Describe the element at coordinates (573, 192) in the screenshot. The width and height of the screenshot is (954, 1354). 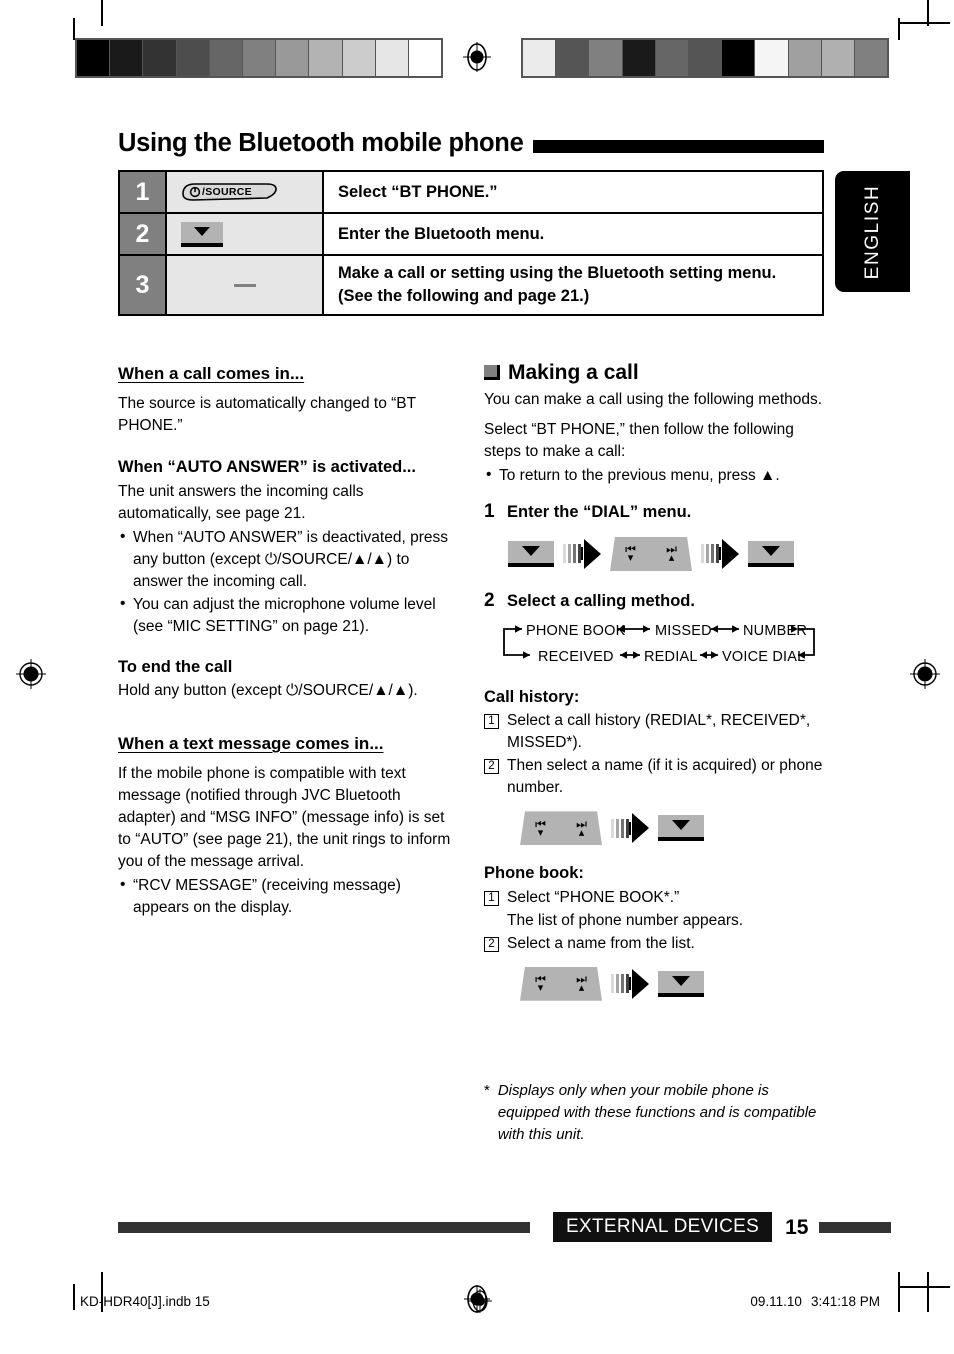
I see `step-description: Select “BT PHONE.”` at that location.